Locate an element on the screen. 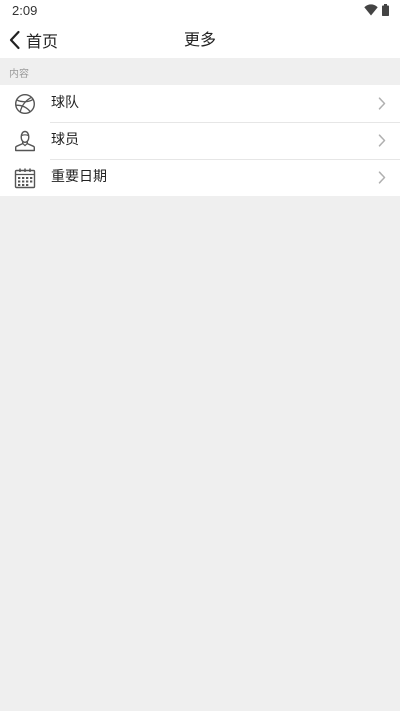 Image resolution: width=400 pixels, height=711 pixels. list-item-players: 球员 is located at coordinates (200, 140).